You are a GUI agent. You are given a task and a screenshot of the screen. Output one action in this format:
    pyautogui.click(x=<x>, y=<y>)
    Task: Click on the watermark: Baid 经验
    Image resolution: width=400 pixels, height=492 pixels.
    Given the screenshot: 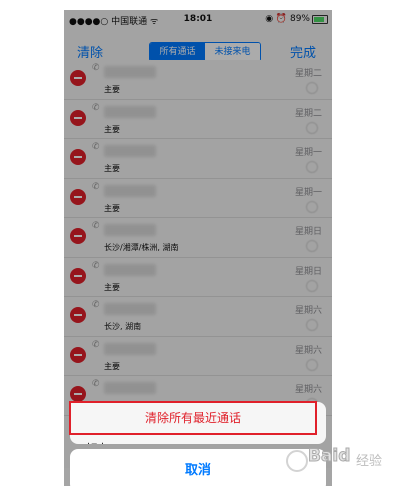 What is the action you would take?
    pyautogui.click(x=342, y=459)
    